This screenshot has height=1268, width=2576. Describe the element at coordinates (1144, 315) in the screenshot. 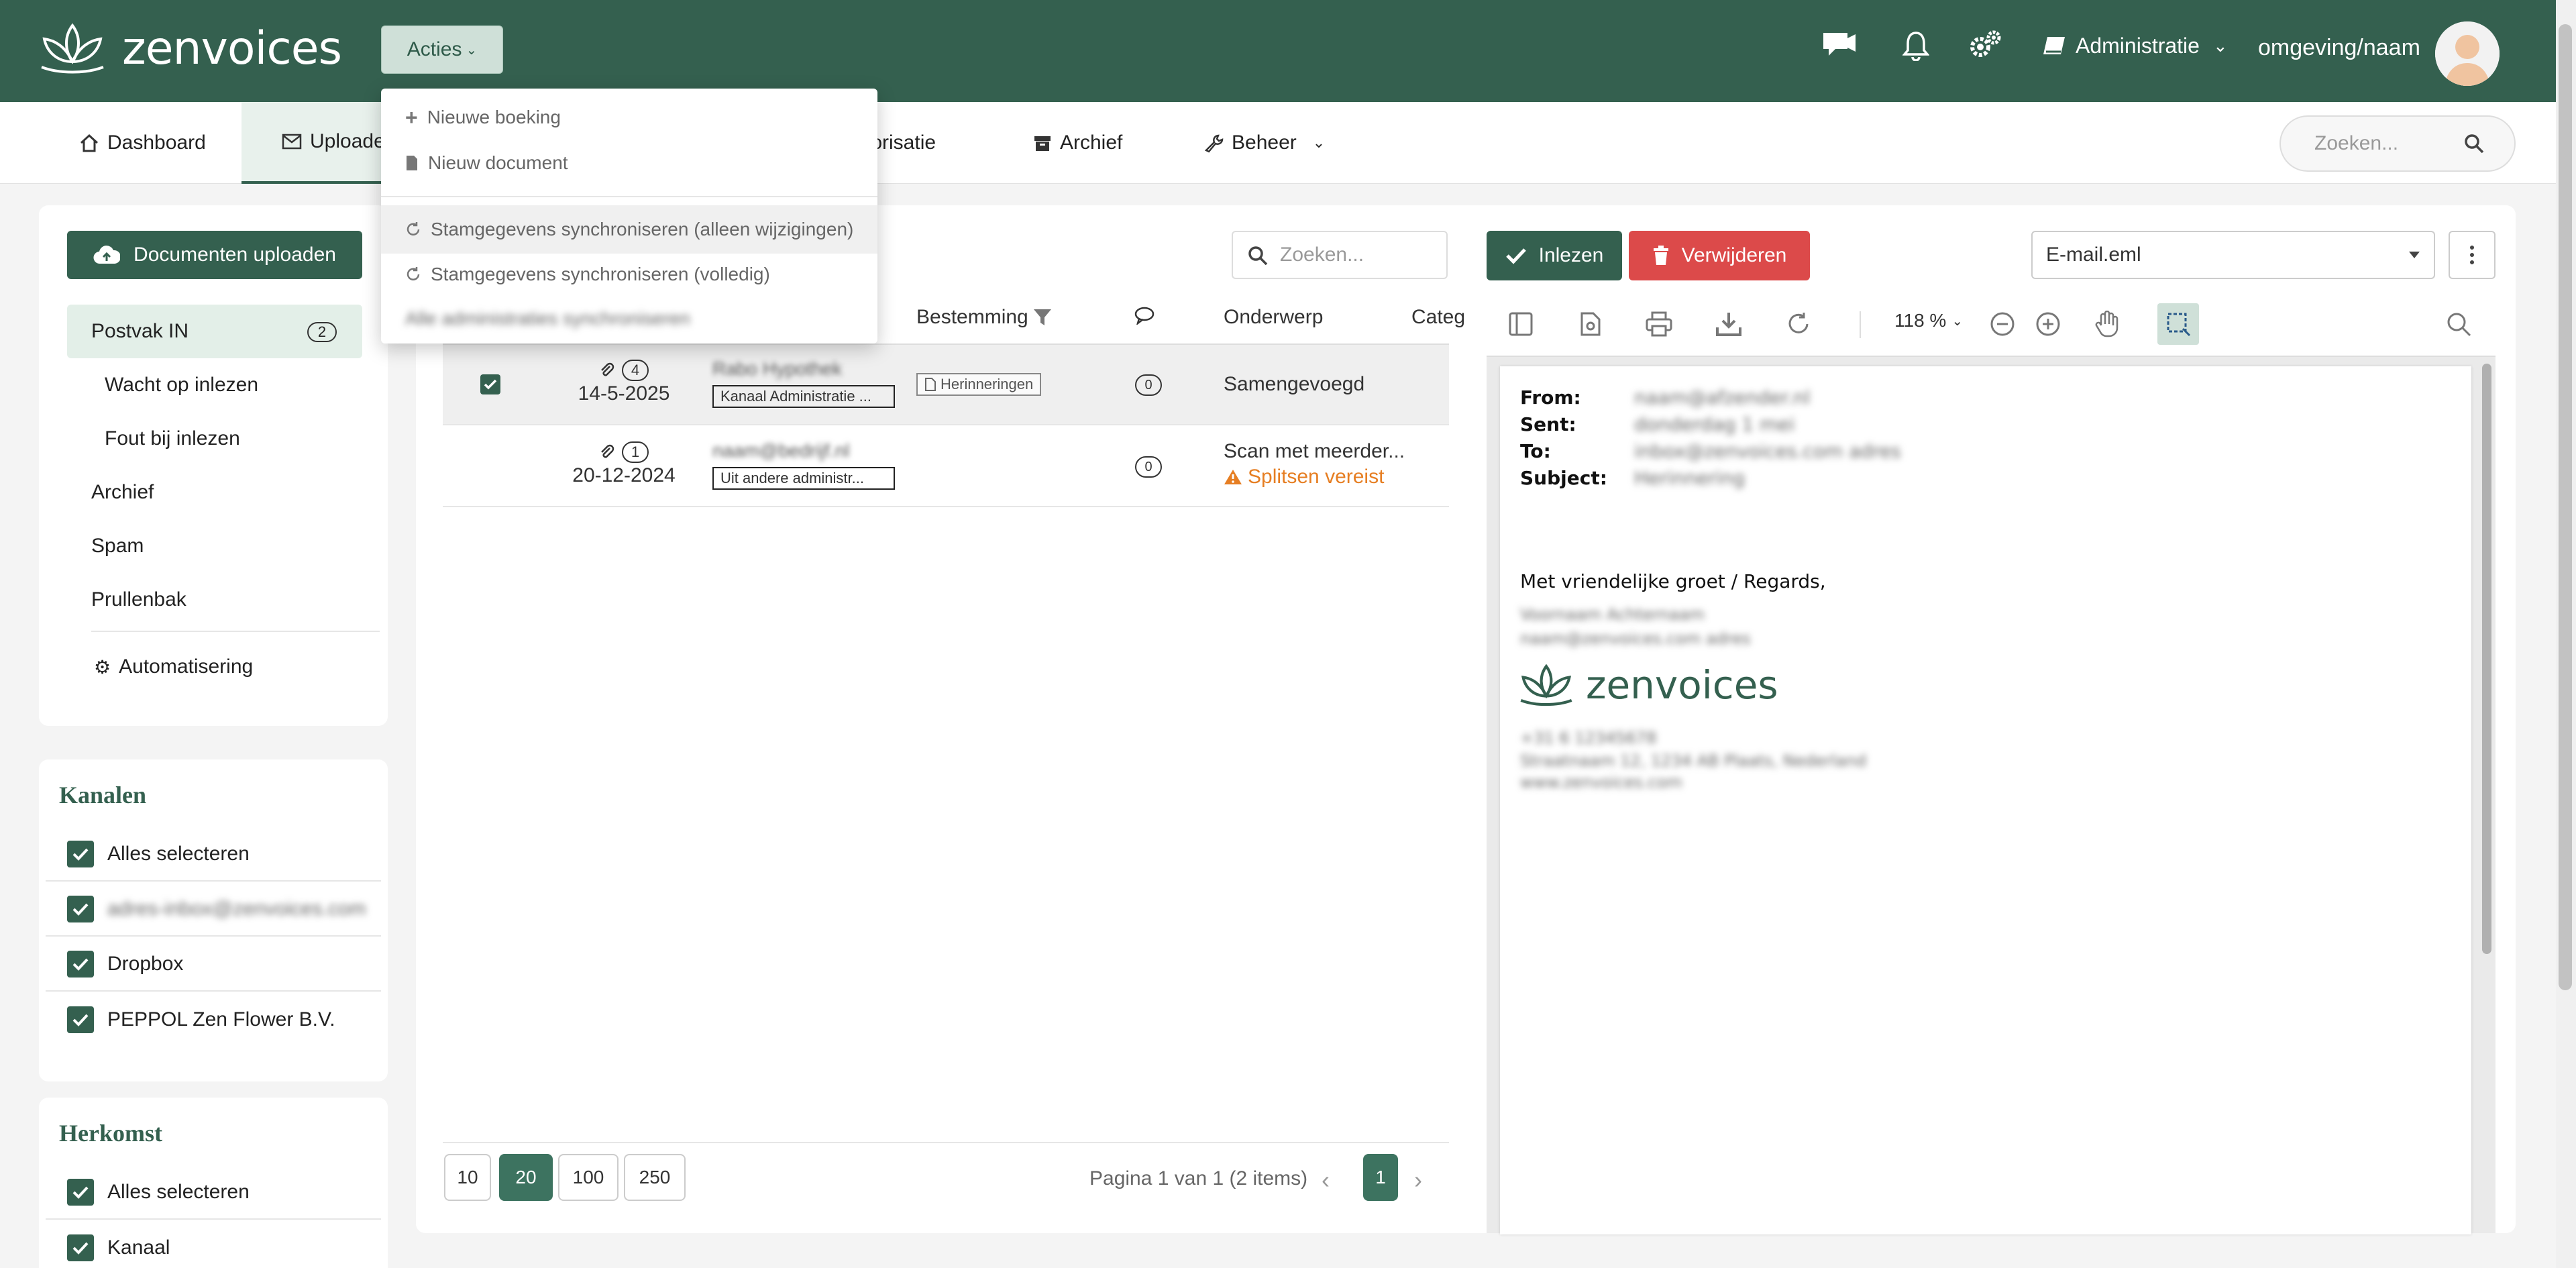

I see `column-comments` at that location.